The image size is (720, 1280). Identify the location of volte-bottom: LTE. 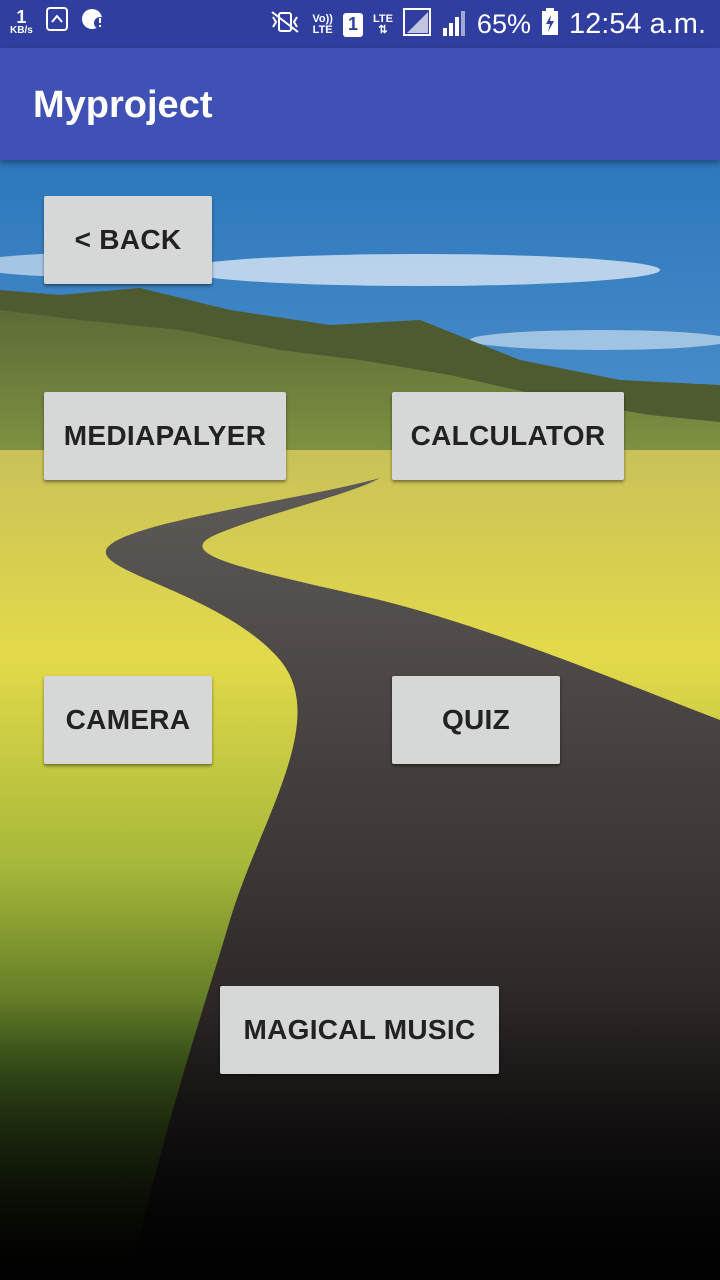
(322, 29).